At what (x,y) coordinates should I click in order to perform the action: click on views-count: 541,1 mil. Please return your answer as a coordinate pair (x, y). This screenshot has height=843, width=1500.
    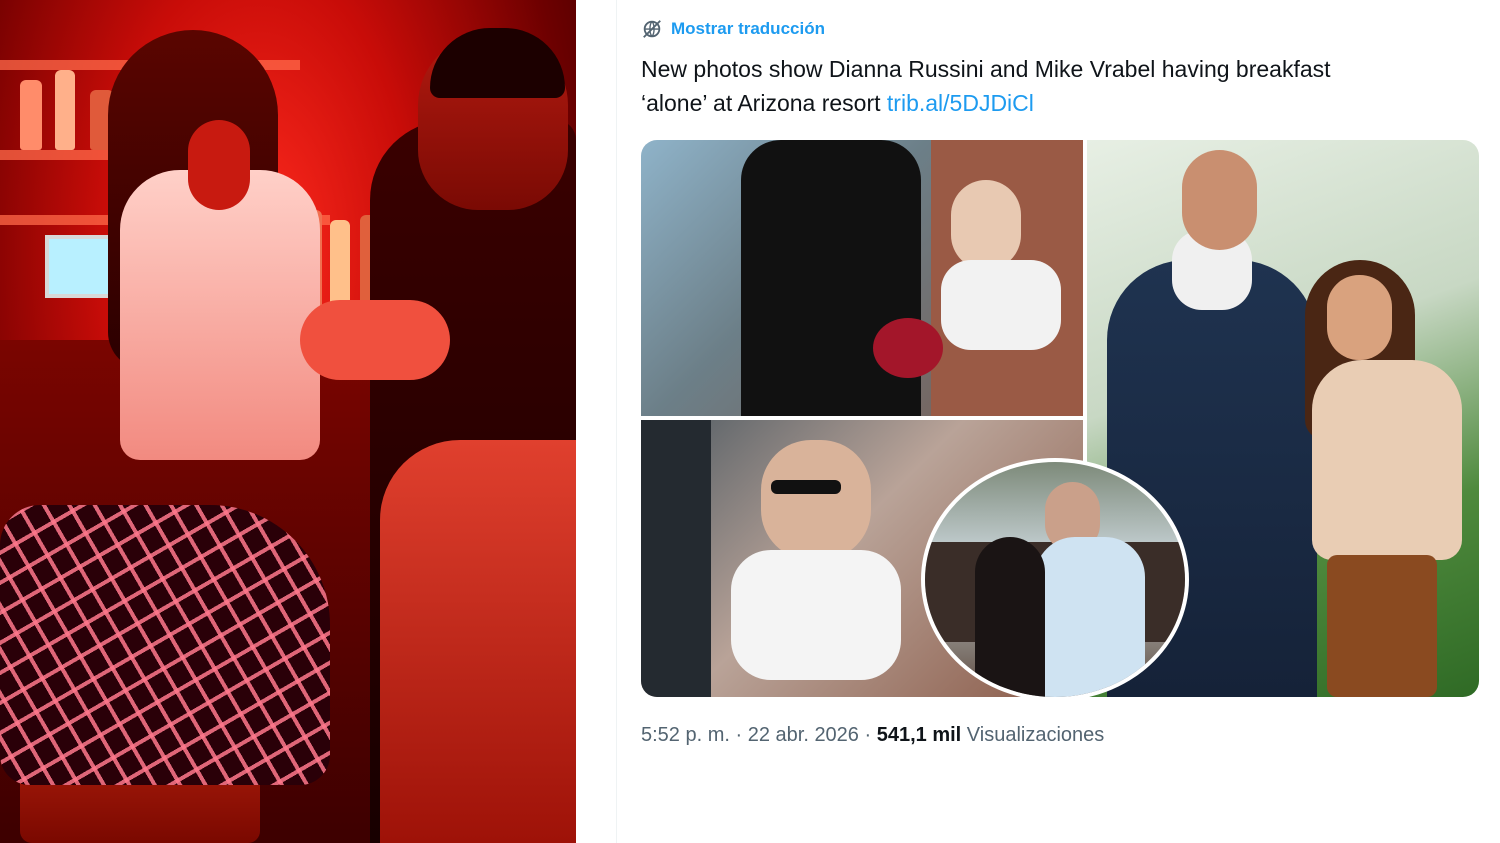
    Looking at the image, I should click on (919, 735).